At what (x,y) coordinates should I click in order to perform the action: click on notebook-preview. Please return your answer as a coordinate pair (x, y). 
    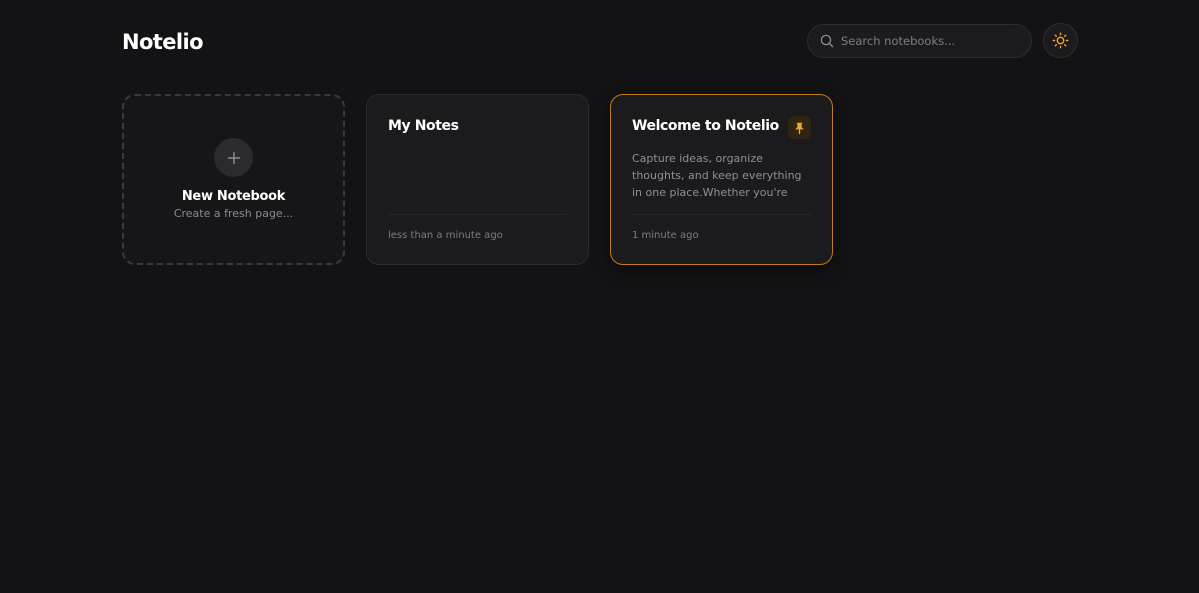
    Looking at the image, I should click on (477, 171).